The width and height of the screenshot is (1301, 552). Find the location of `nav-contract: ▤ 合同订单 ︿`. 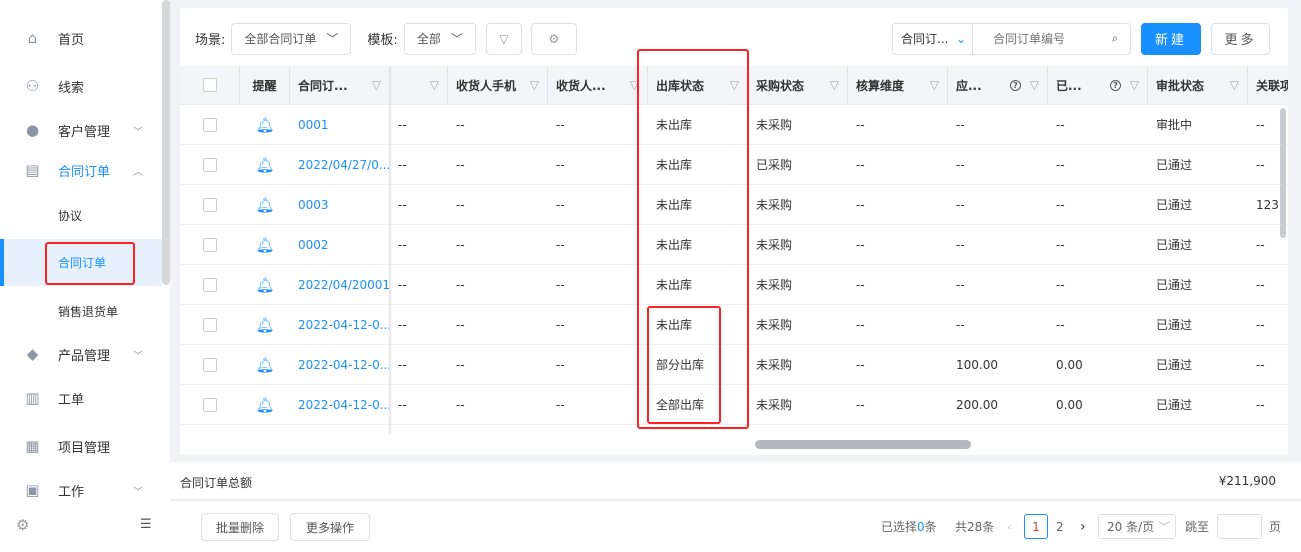

nav-contract: ▤ 合同订单 ︿ is located at coordinates (81, 170).